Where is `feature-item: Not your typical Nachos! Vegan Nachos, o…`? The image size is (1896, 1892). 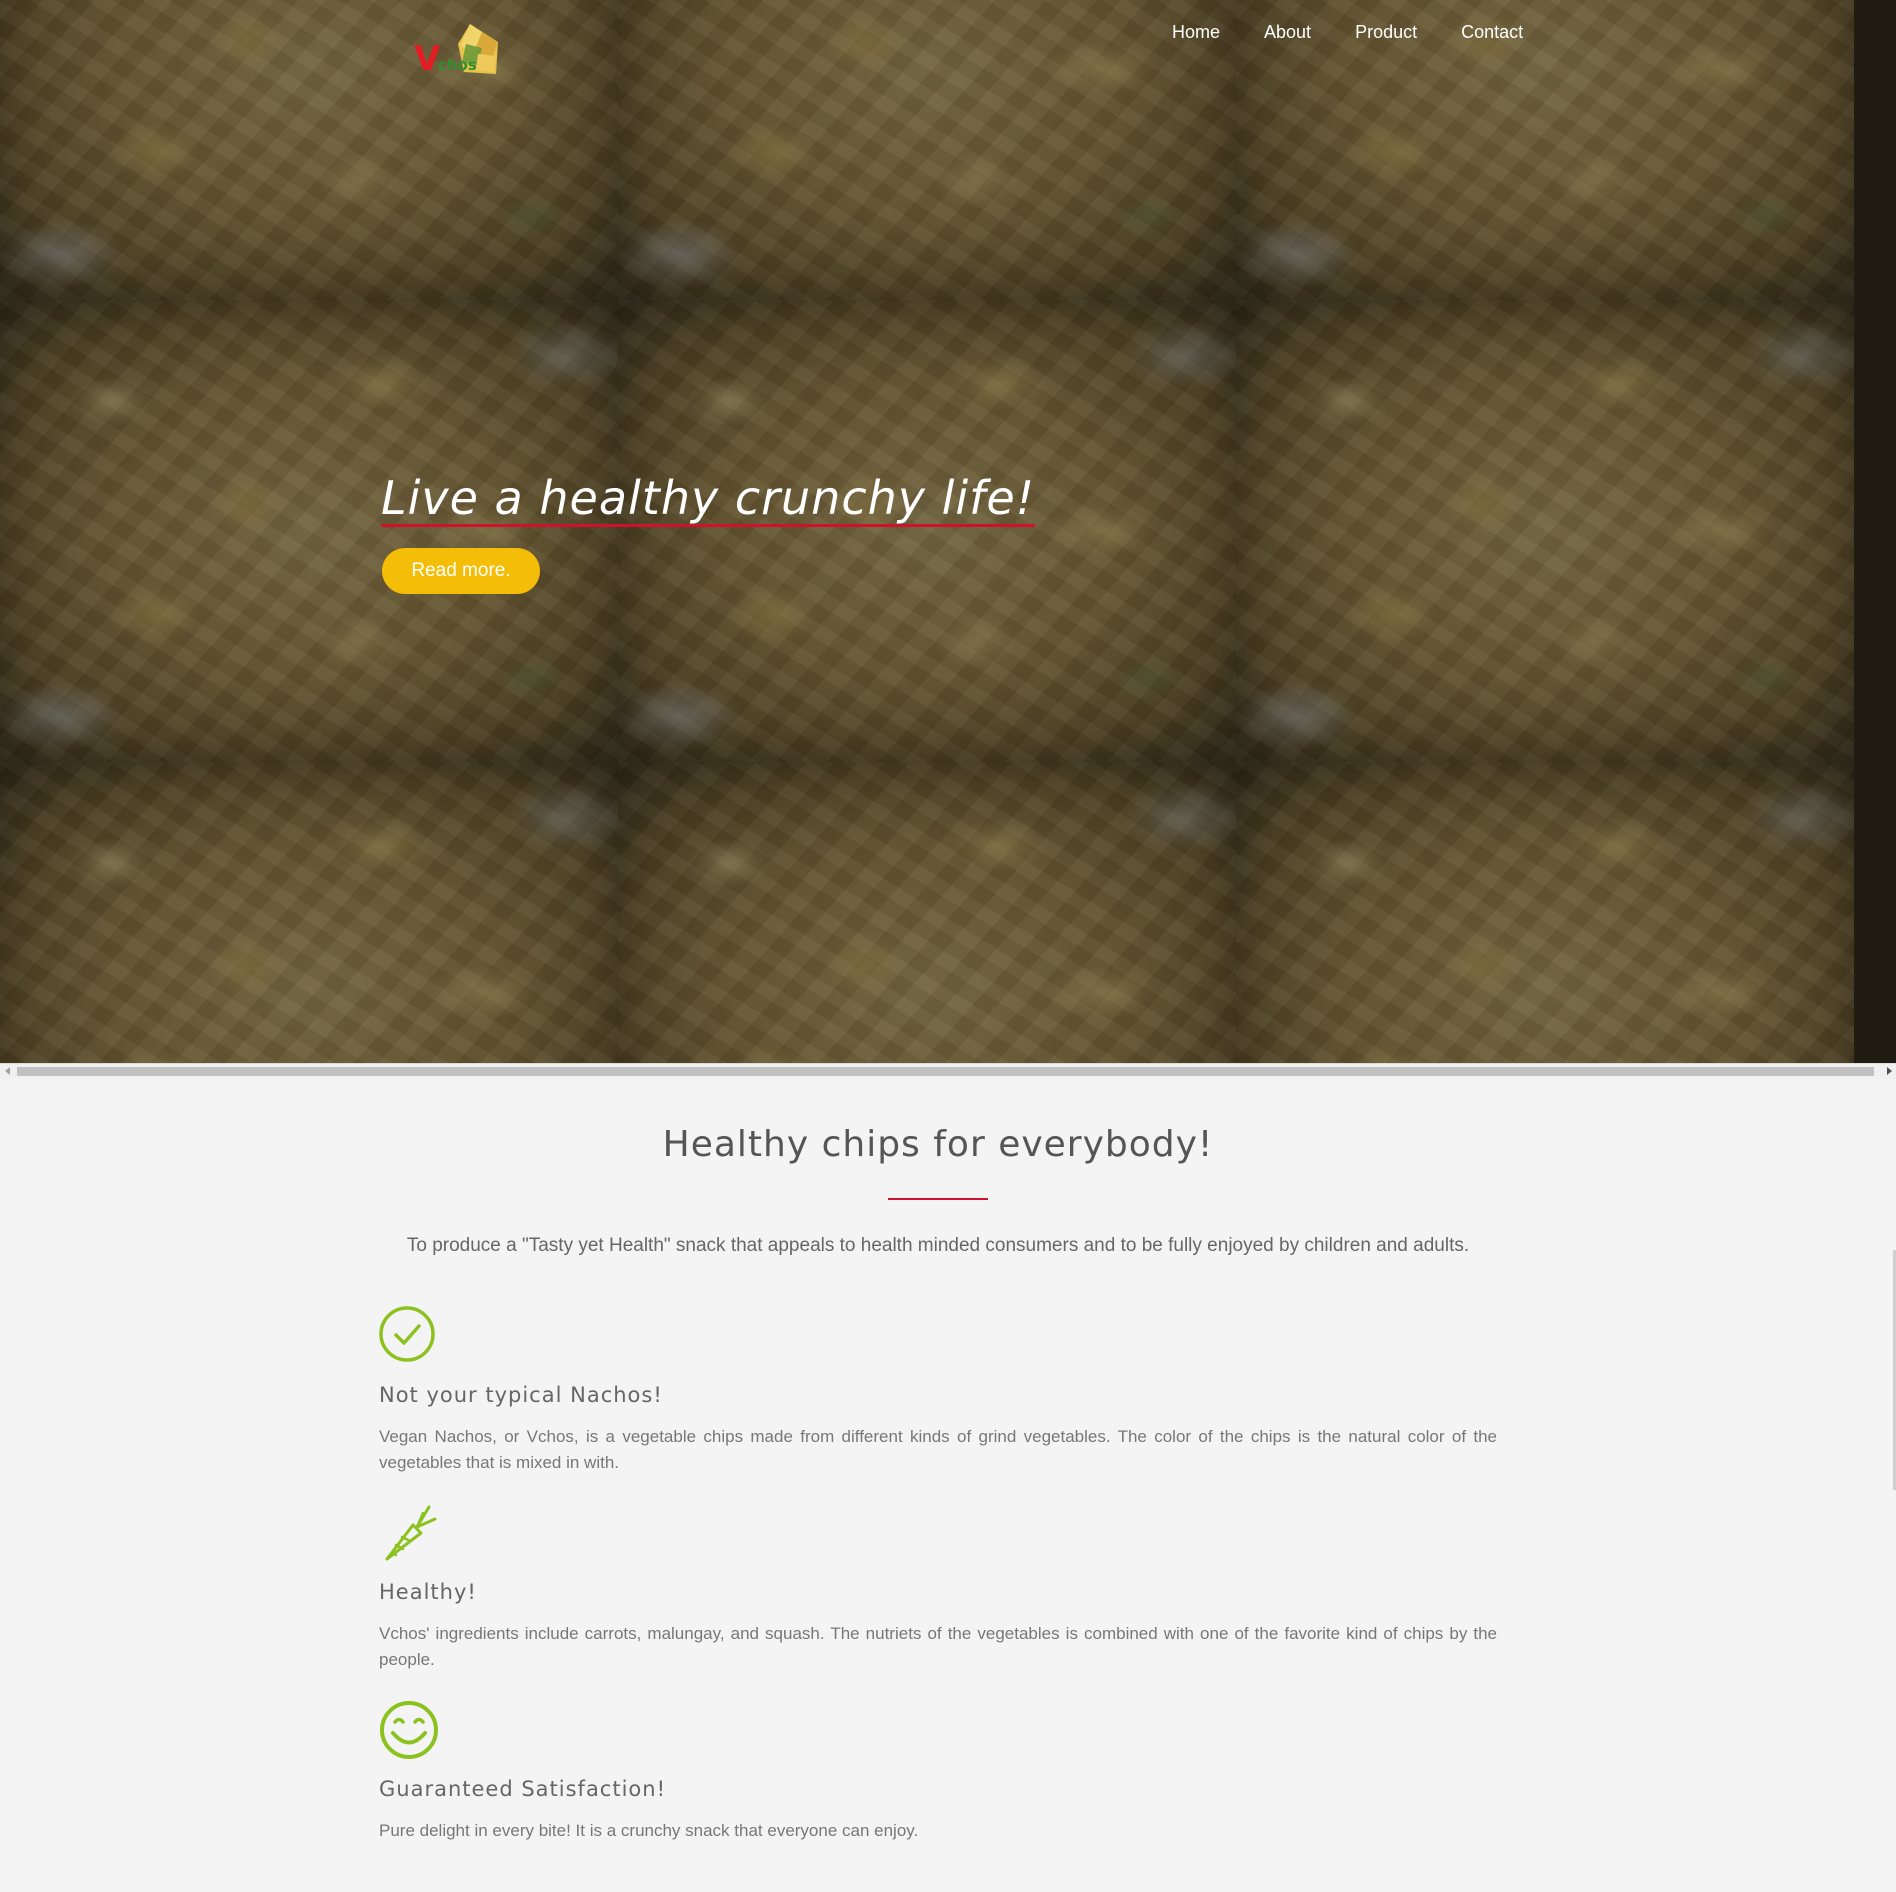
feature-item: Not your typical Nachos! Vegan Nachos, o… is located at coordinates (938, 1391).